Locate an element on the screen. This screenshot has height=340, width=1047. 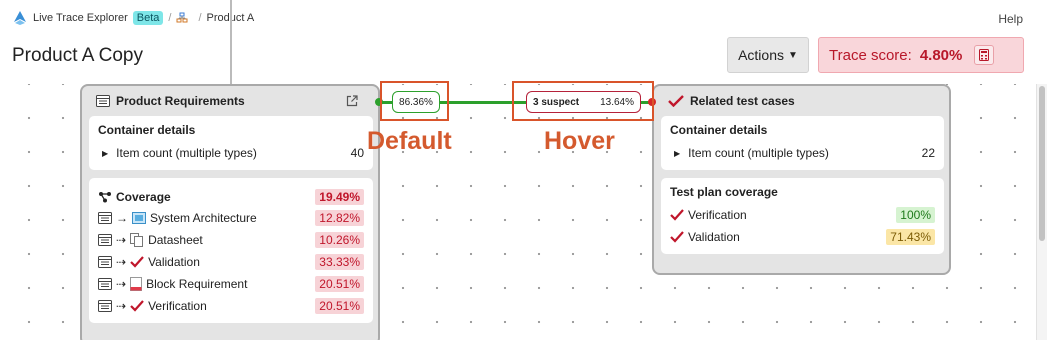
item-count-value: 40 is located at coordinates (357, 153).